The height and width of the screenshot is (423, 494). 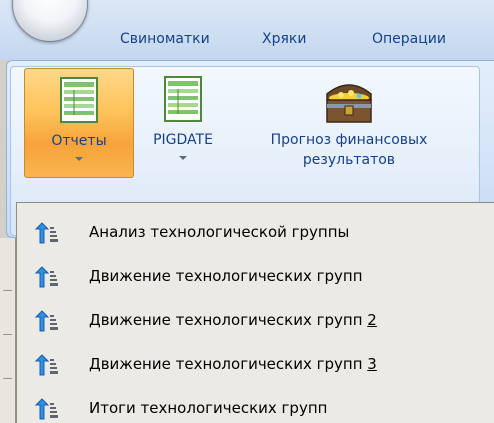 I want to click on menu-item-group-analysis: Анализ технологической группы, so click(x=255, y=233).